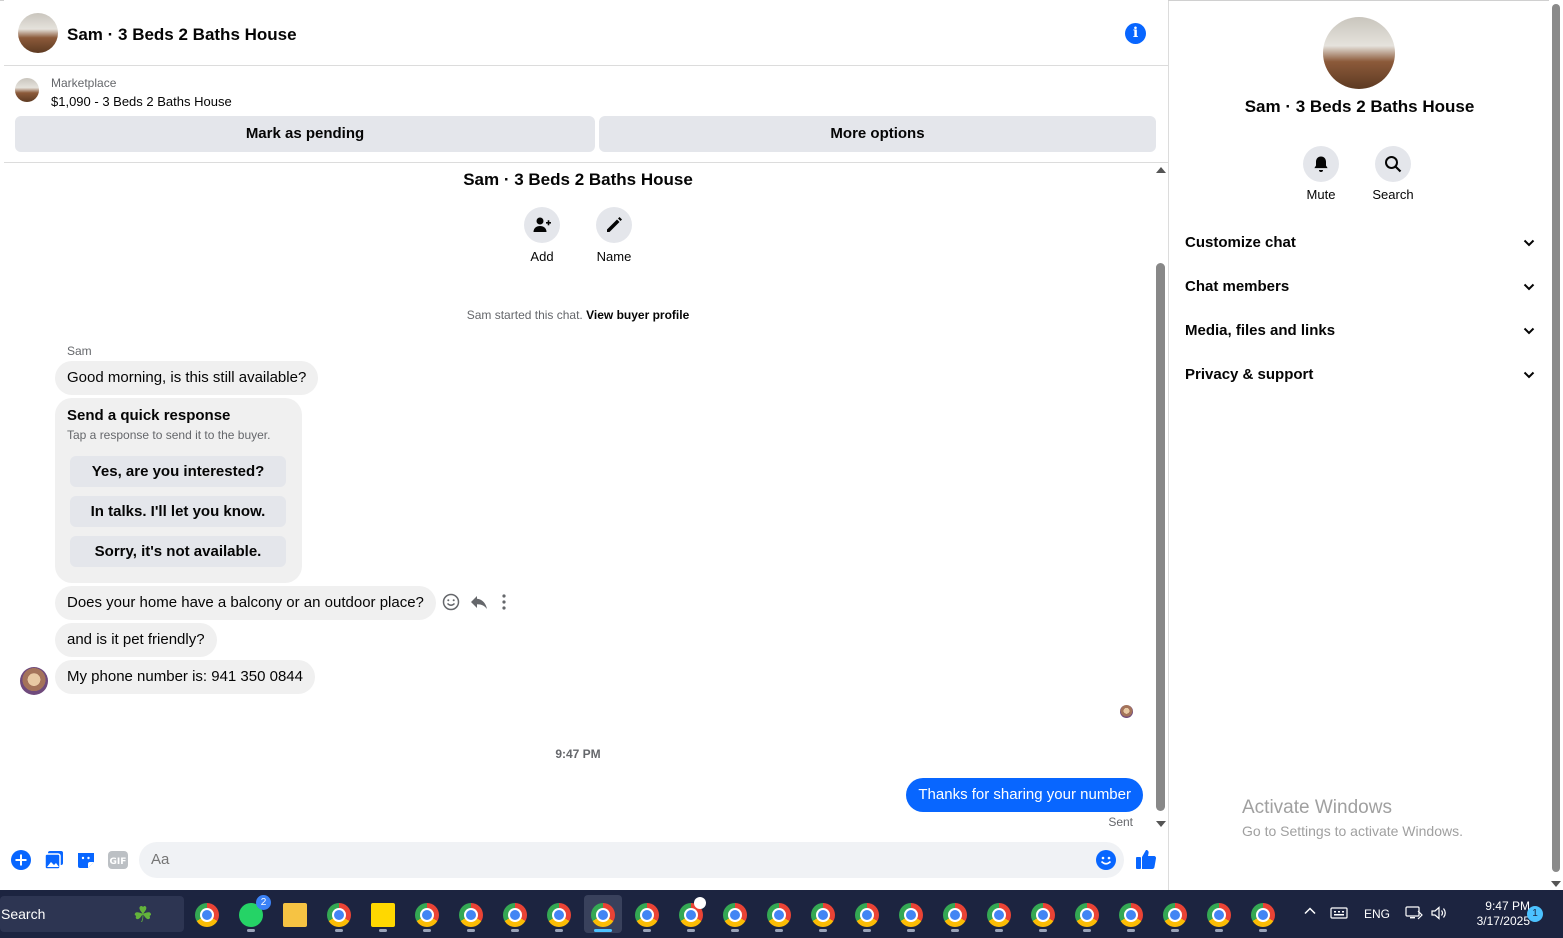  I want to click on whatsapp-badge: 2, so click(263, 902).